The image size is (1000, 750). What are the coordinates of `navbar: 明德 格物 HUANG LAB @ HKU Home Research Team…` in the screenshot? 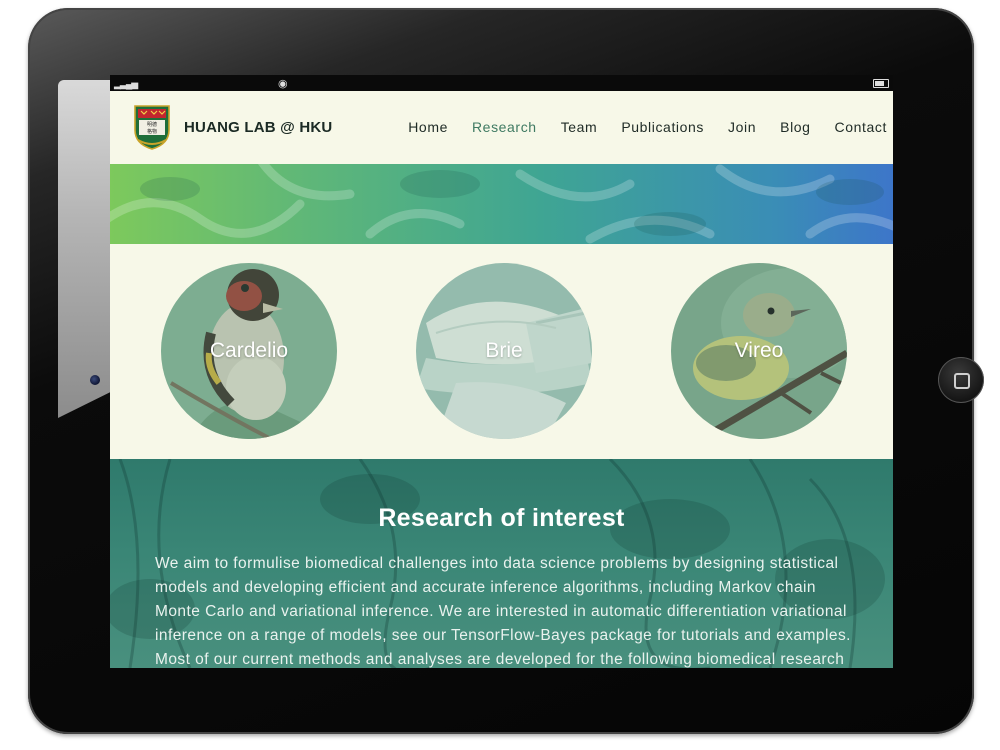 It's located at (501, 127).